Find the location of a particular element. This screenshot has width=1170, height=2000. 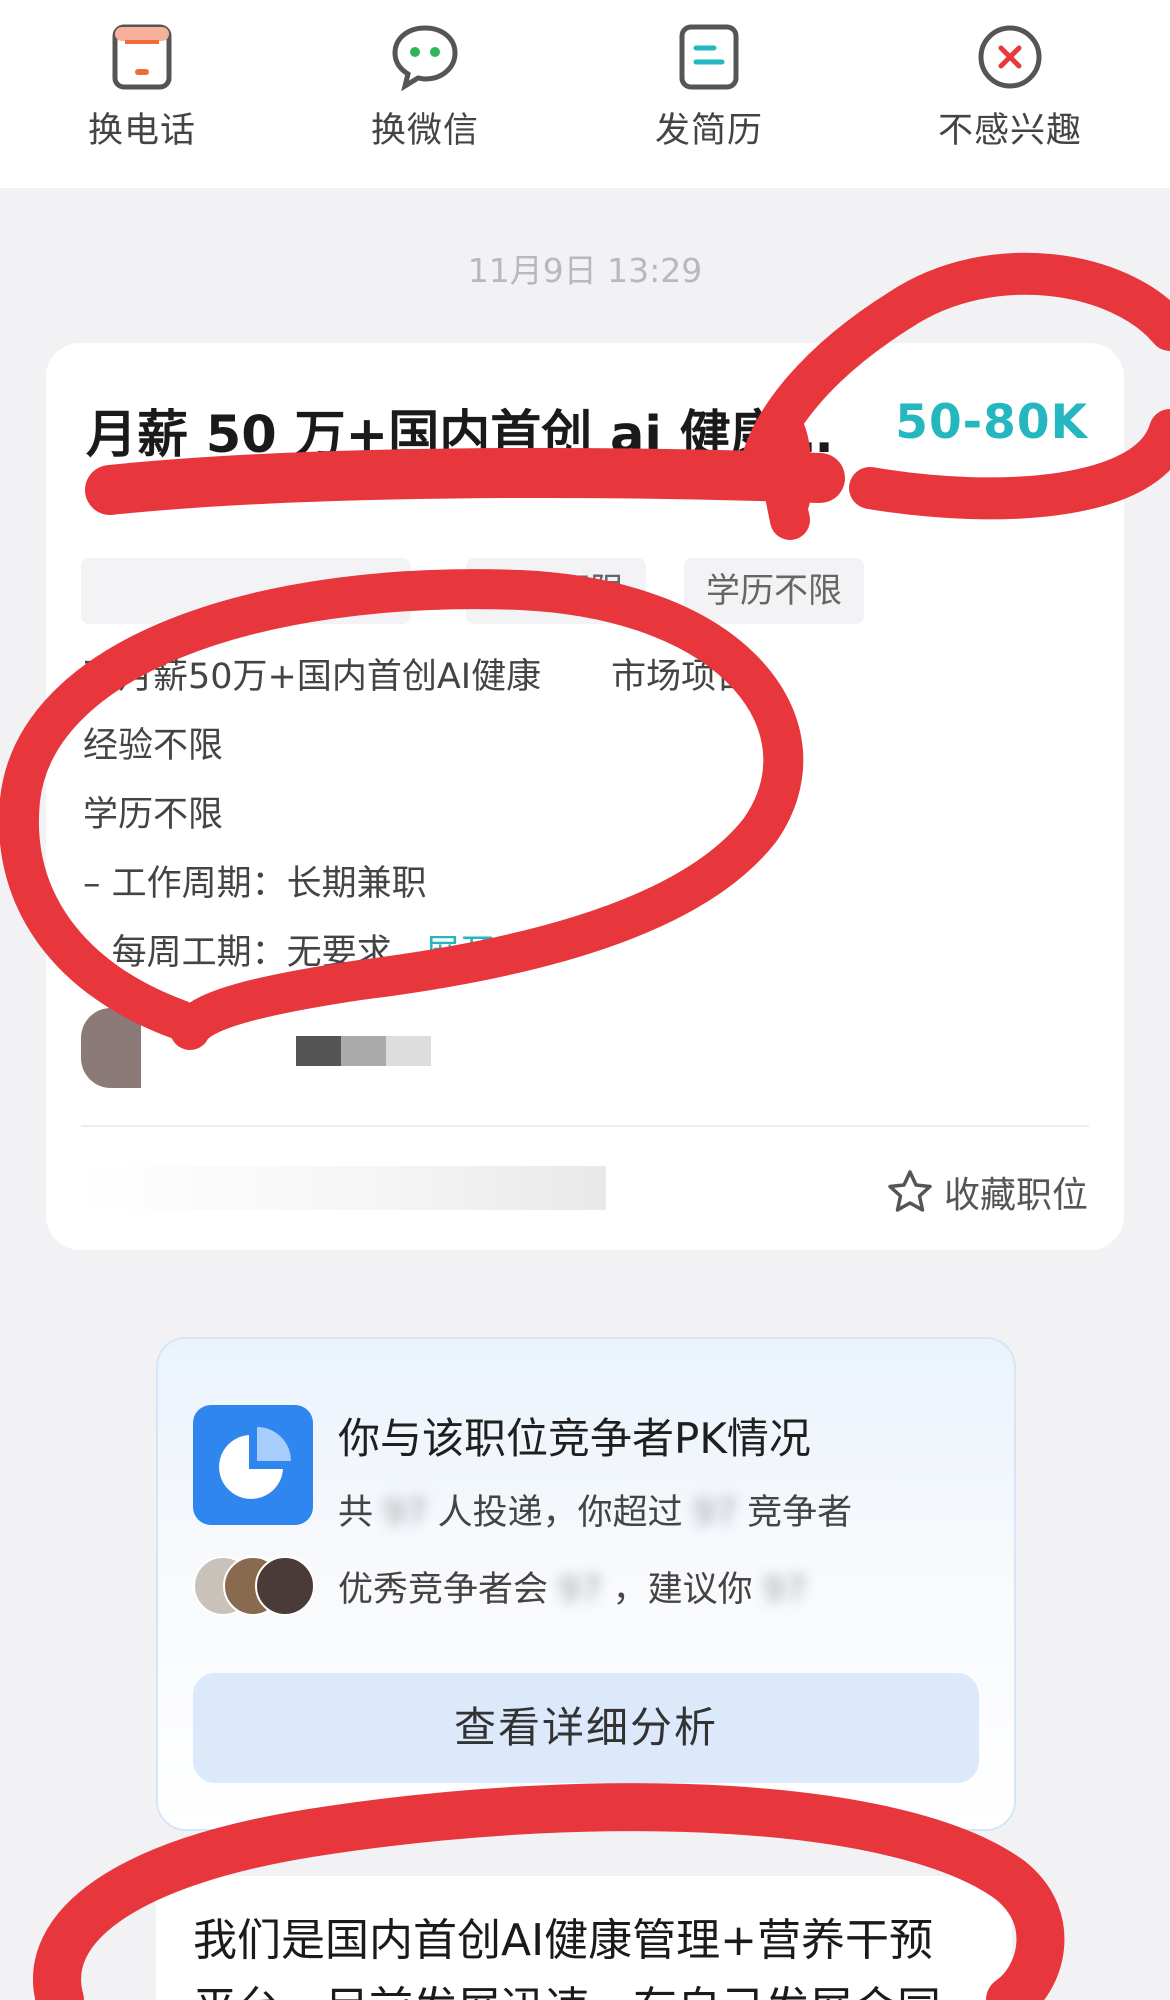

job-tag-hidden is located at coordinates (246, 591).